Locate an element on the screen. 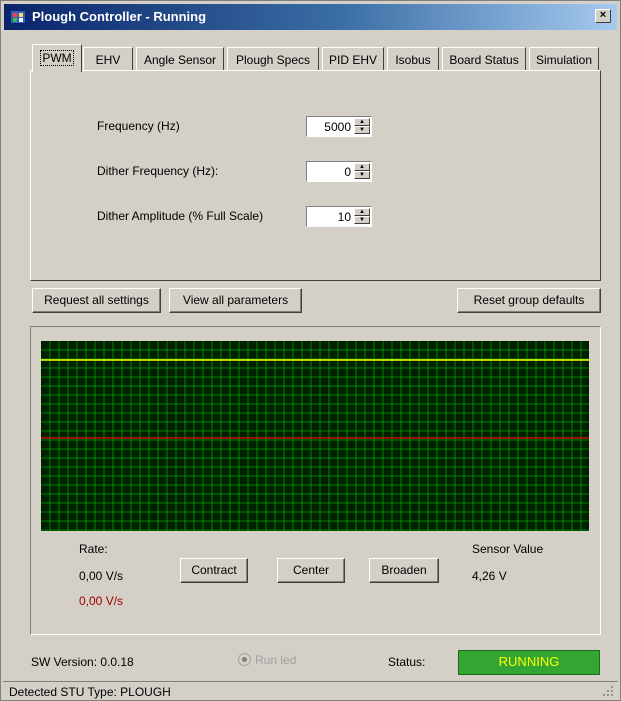  status-bar-text: Detected STU Type: PLOUGH is located at coordinates (90, 692).